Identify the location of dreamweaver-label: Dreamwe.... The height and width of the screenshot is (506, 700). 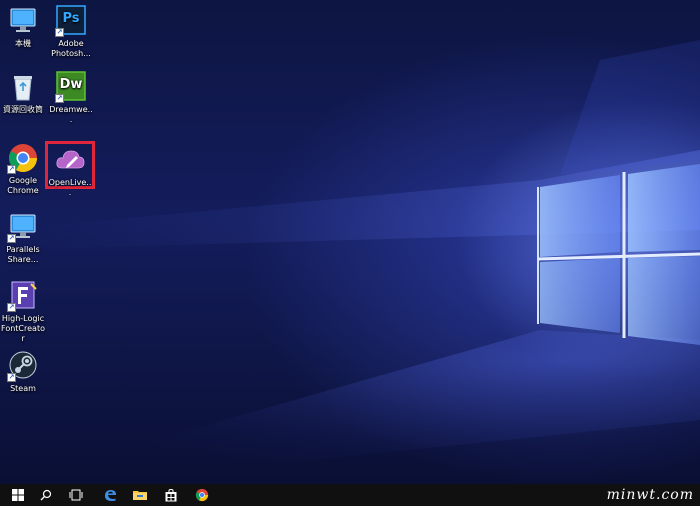
(71, 114).